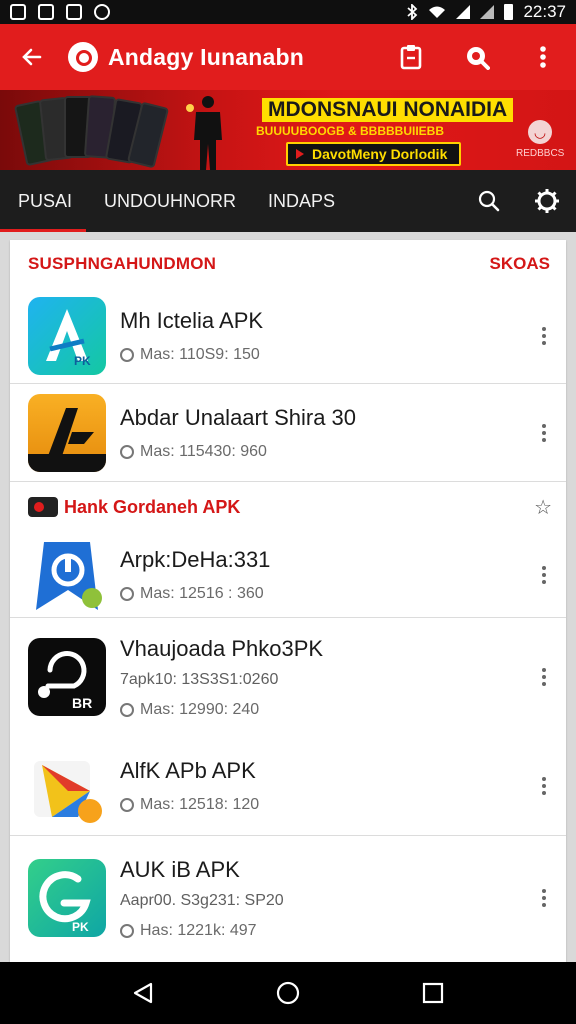 This screenshot has width=576, height=1024. I want to click on nav-home-button, so click(288, 993).